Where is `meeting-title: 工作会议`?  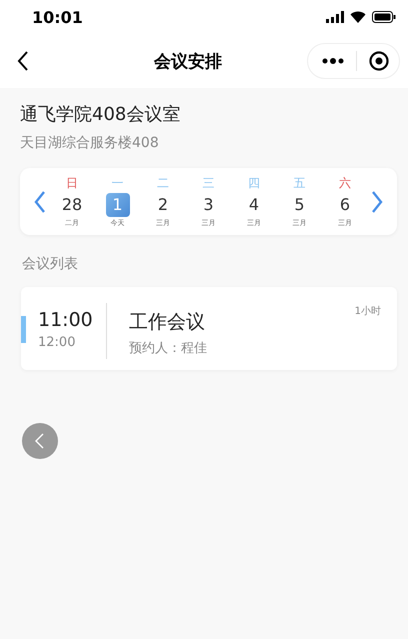
meeting-title: 工作会议 is located at coordinates (167, 322).